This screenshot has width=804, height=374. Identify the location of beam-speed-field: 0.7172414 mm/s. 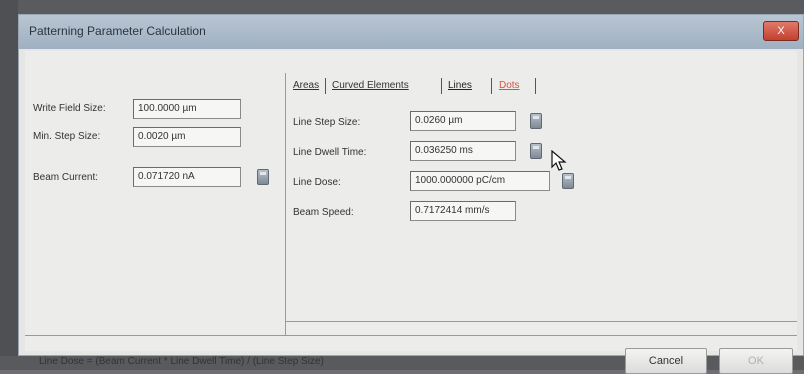
(463, 211).